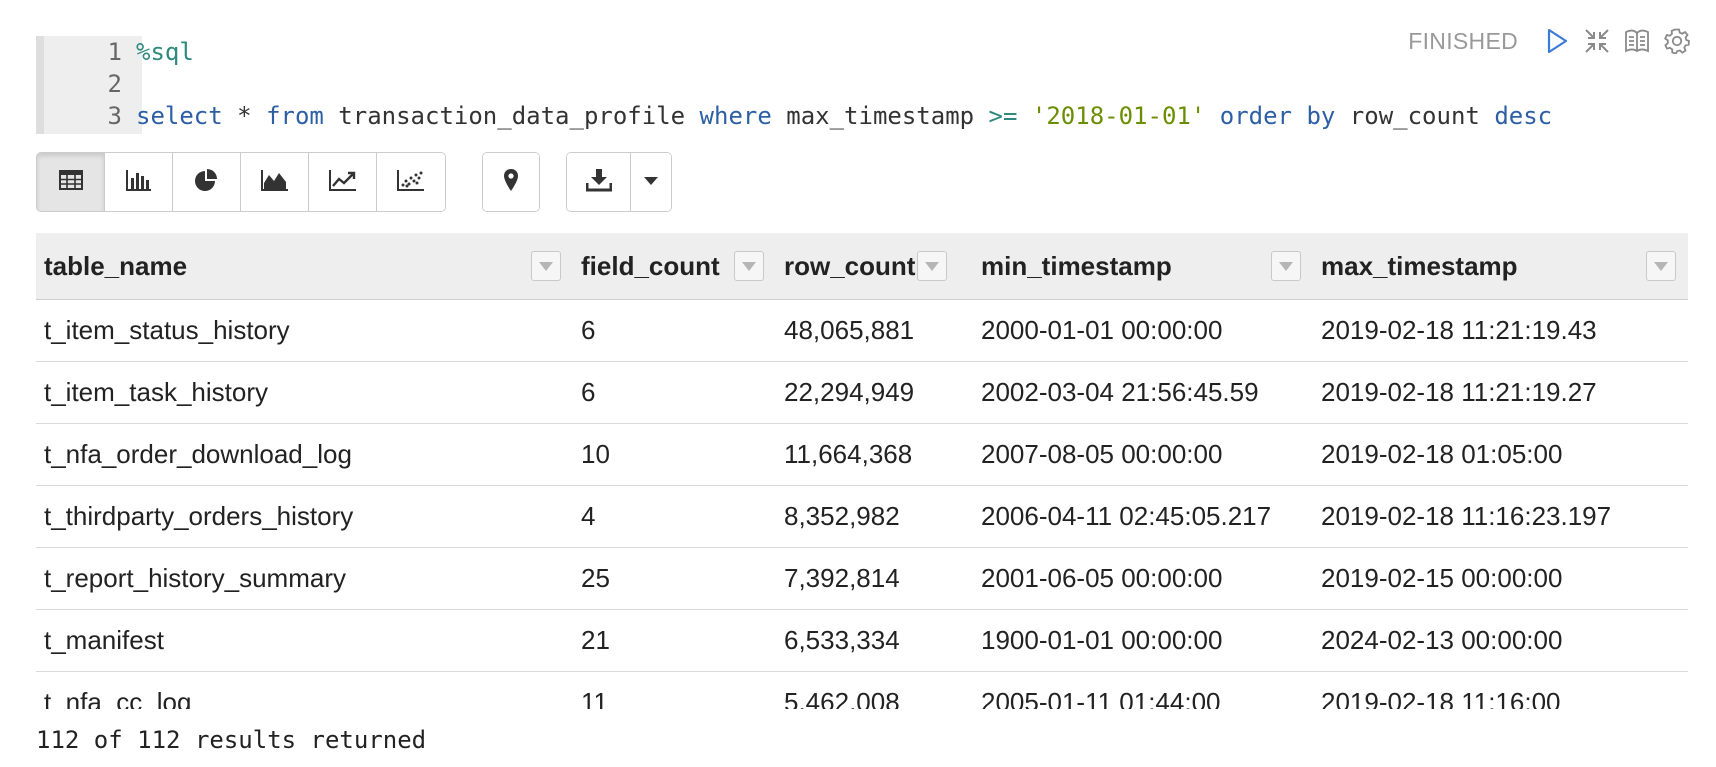 The height and width of the screenshot is (767, 1716). What do you see at coordinates (1143, 330) in the screenshot?
I see `table-cell-min-timestamp: 2000-01-01 00:00:00` at bounding box center [1143, 330].